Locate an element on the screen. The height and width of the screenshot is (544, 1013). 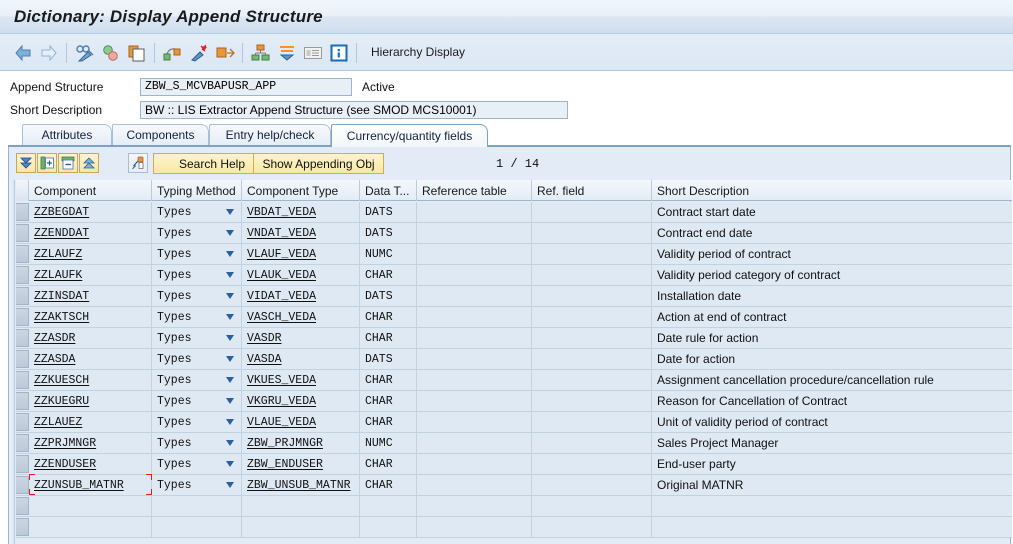
cell-component: ZZINSDAT is located at coordinates (90, 296).